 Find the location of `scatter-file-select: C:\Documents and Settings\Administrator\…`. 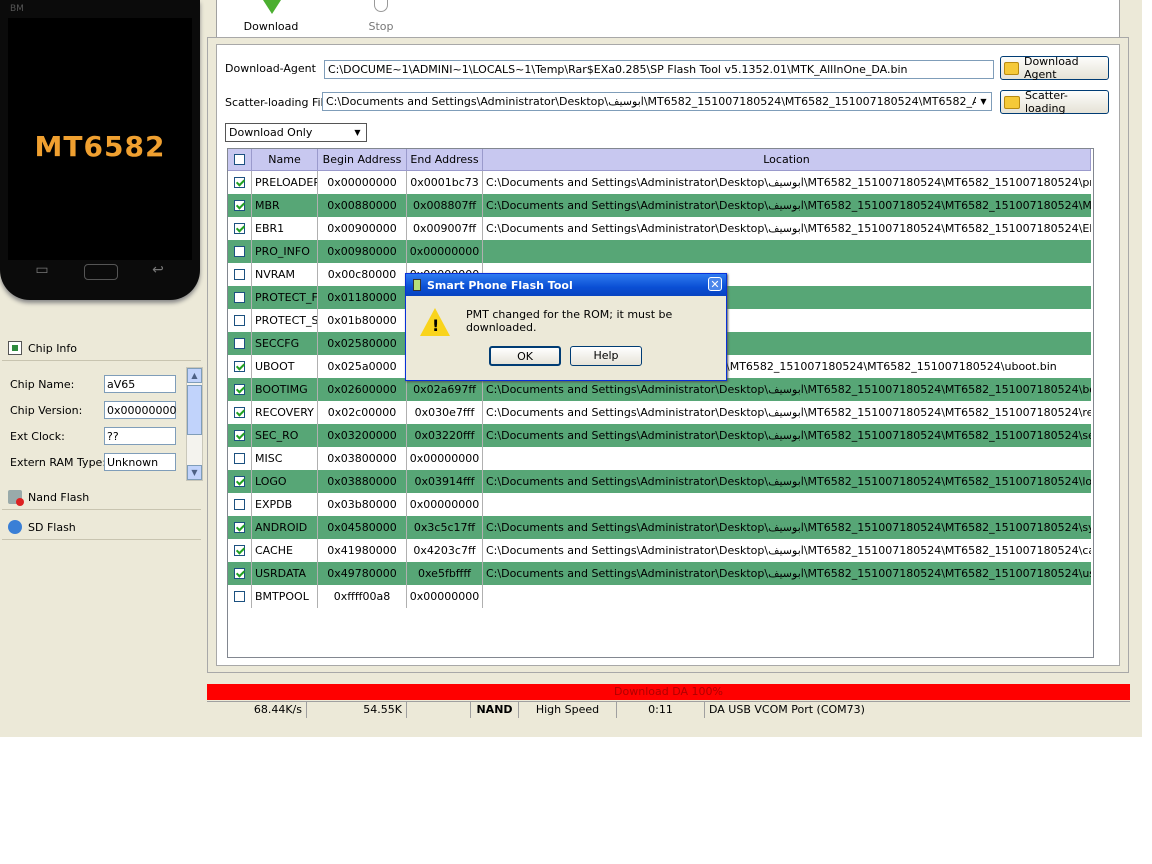

scatter-file-select: C:\Documents and Settings\Administrator\… is located at coordinates (657, 101).